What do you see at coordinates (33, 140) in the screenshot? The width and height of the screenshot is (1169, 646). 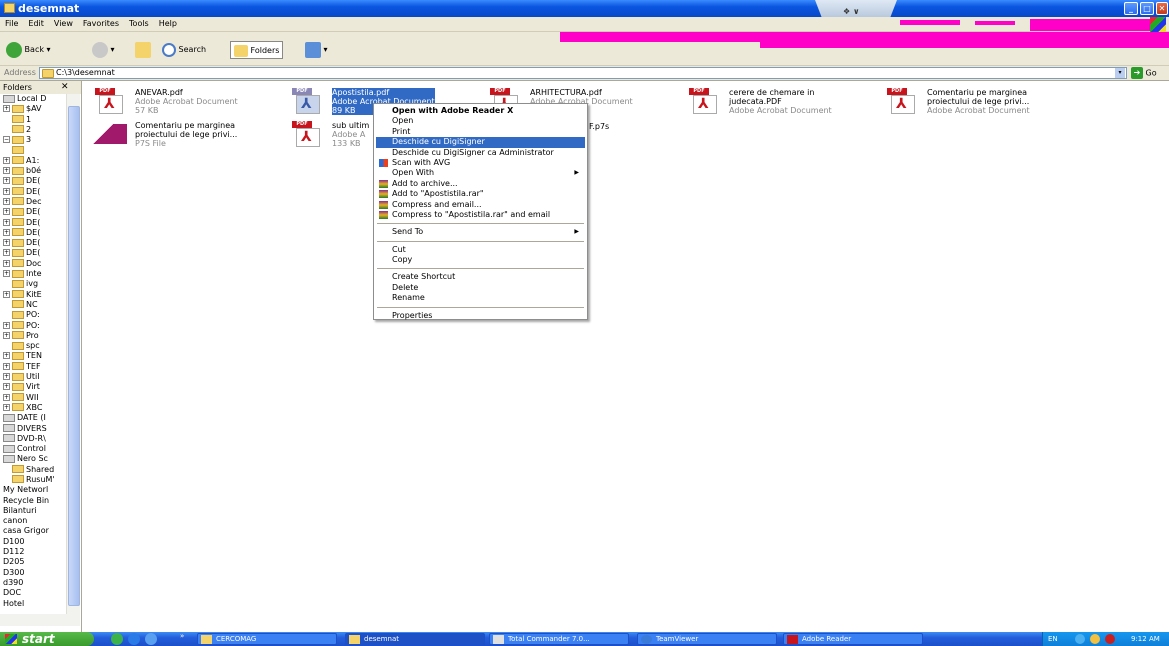 I see `tree-item: −3` at bounding box center [33, 140].